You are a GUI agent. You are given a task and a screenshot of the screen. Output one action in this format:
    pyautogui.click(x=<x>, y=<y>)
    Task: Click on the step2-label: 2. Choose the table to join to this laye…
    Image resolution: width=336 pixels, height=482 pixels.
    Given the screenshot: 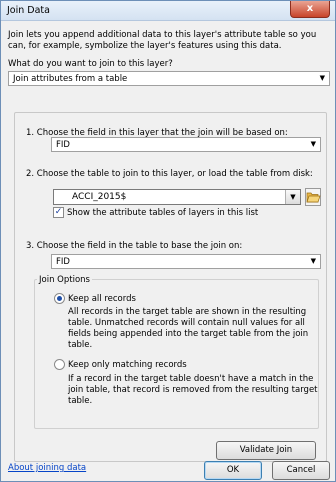 What is the action you would take?
    pyautogui.click(x=169, y=174)
    